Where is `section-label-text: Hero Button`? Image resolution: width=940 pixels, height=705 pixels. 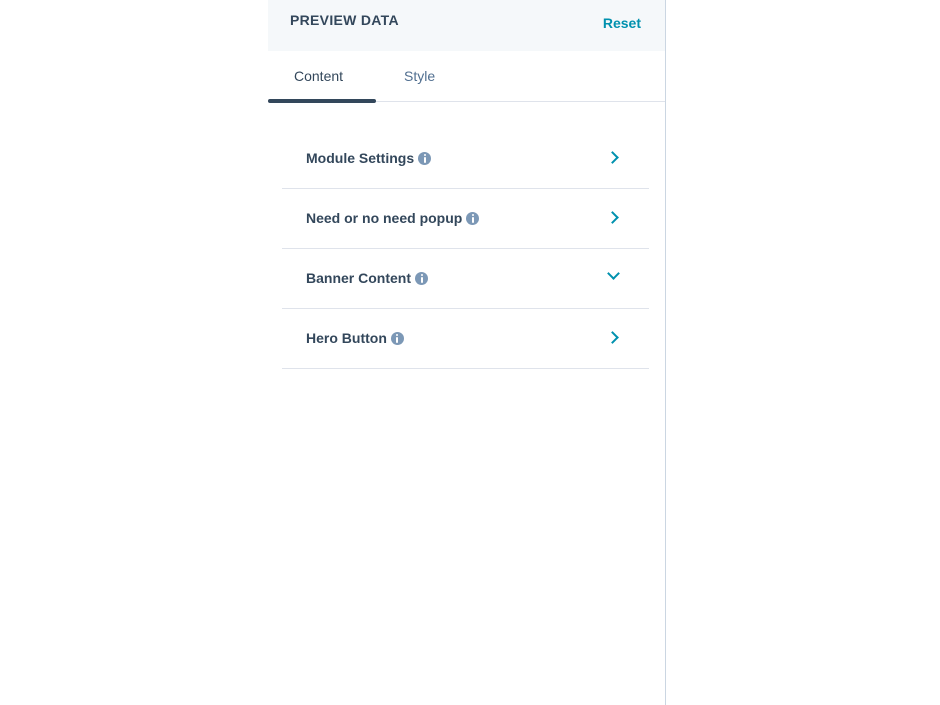
section-label-text: Hero Button is located at coordinates (346, 338).